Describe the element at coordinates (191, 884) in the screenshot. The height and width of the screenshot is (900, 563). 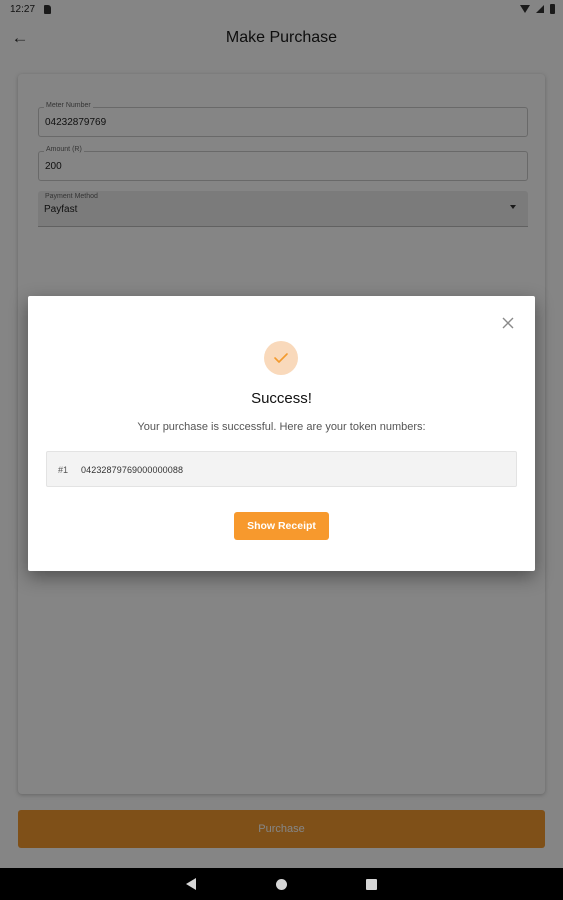
I see `nav-back-icon` at that location.